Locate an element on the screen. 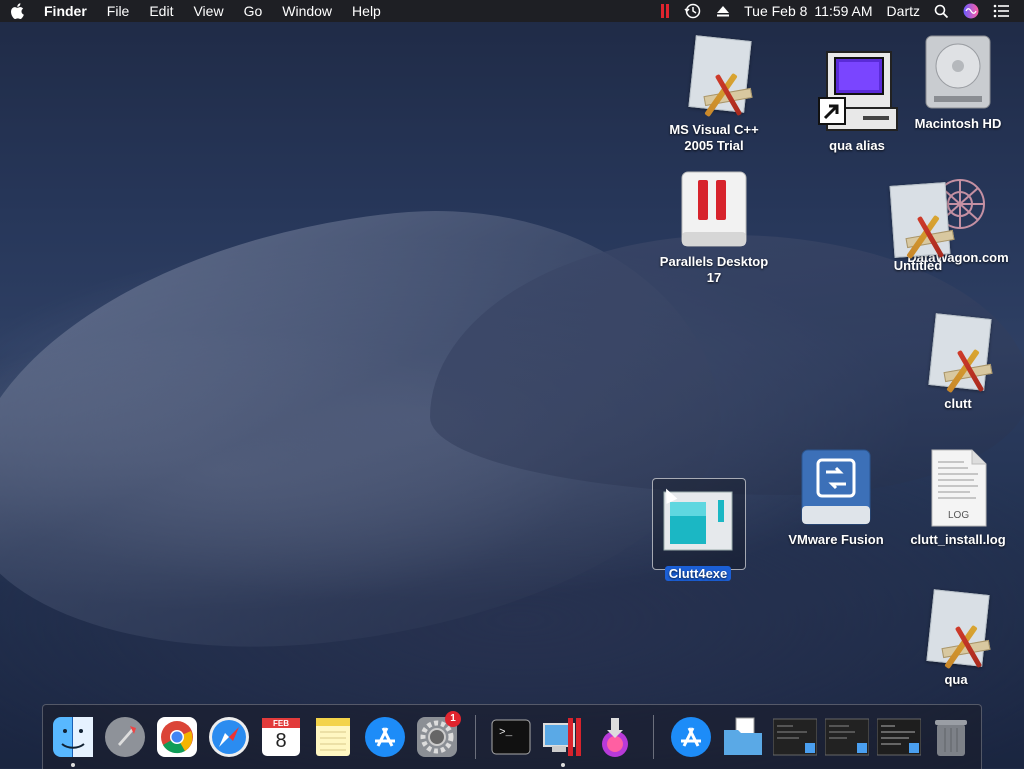  desktop-icon-clutt: clutt is located at coordinates (958, 362).